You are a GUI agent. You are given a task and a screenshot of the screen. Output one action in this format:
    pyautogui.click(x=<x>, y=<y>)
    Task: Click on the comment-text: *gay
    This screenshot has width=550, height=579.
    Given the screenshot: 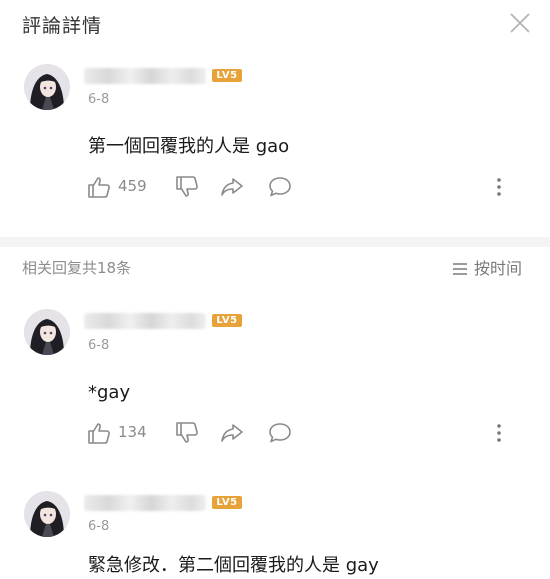 What is the action you would take?
    pyautogui.click(x=109, y=392)
    